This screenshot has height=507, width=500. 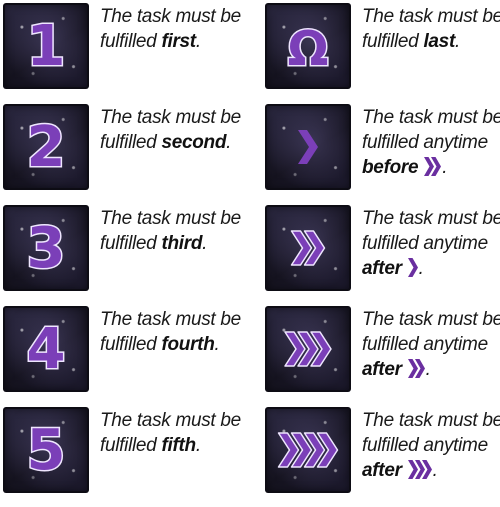 What do you see at coordinates (308, 248) in the screenshot?
I see `chevron-2-icon` at bounding box center [308, 248].